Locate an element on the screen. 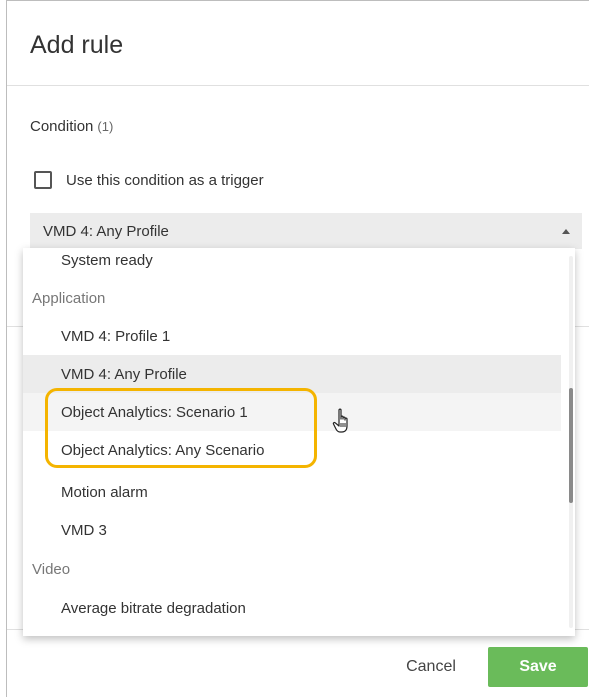  dropdown-item: Motion alarm is located at coordinates (292, 492).